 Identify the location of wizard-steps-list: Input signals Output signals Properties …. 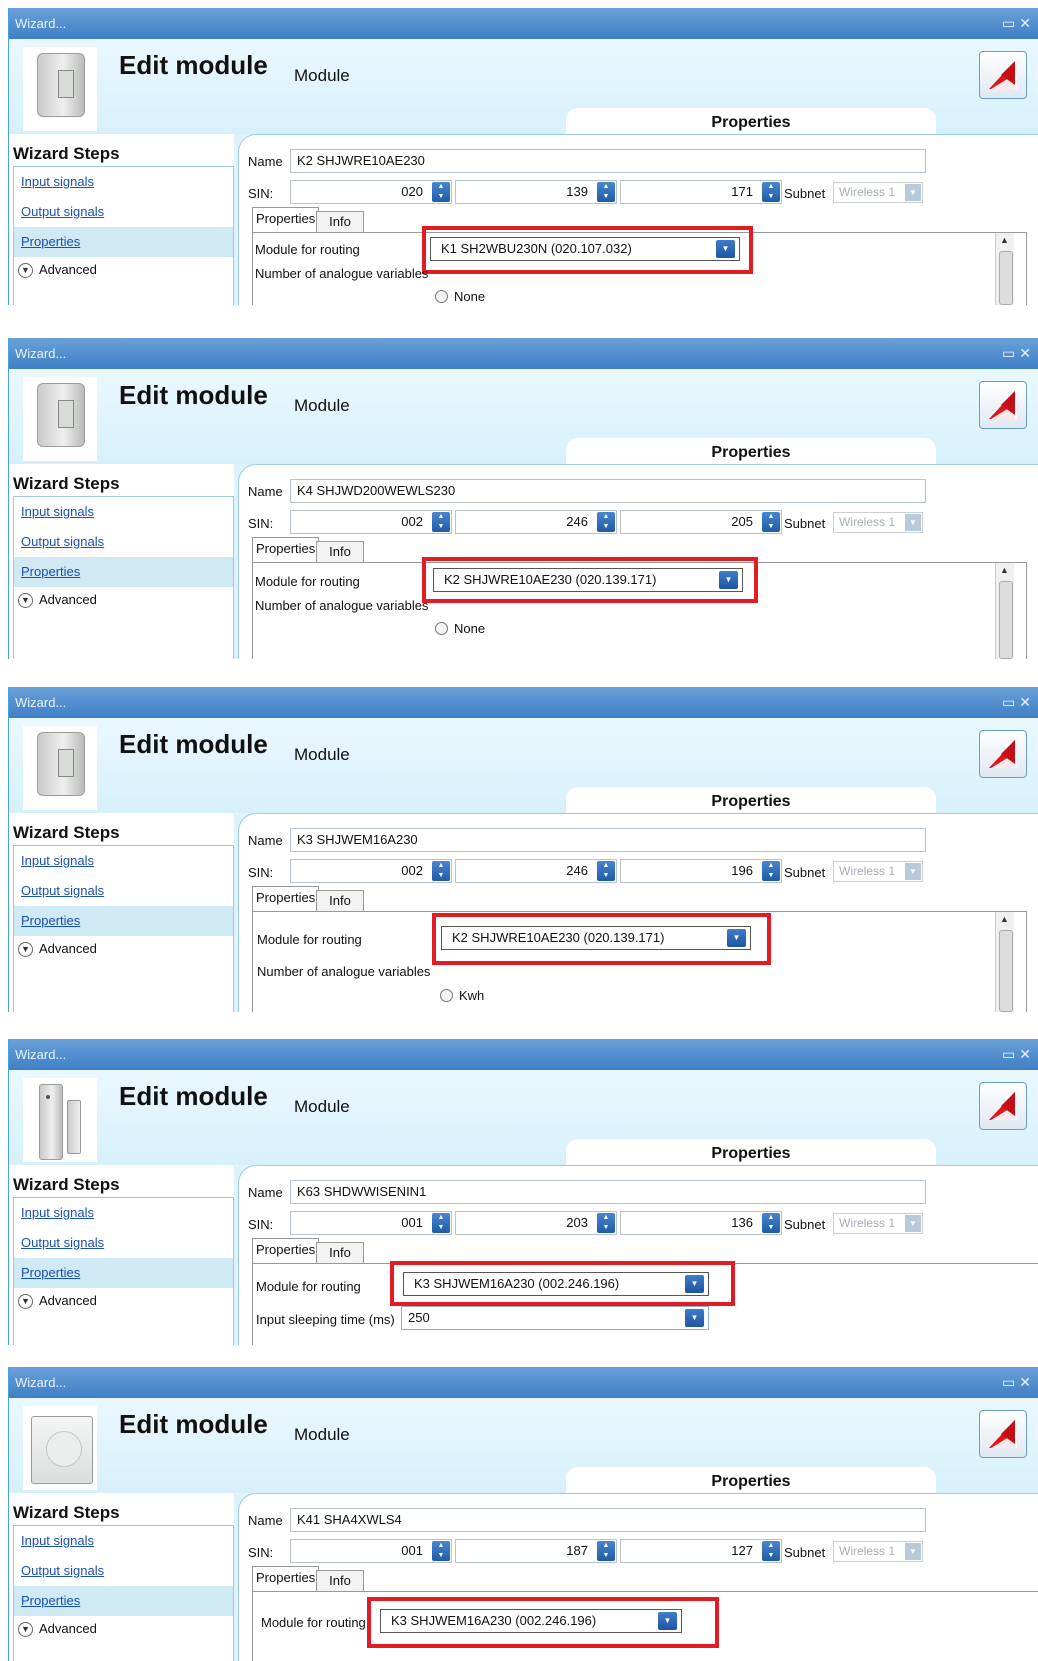
(123, 1271).